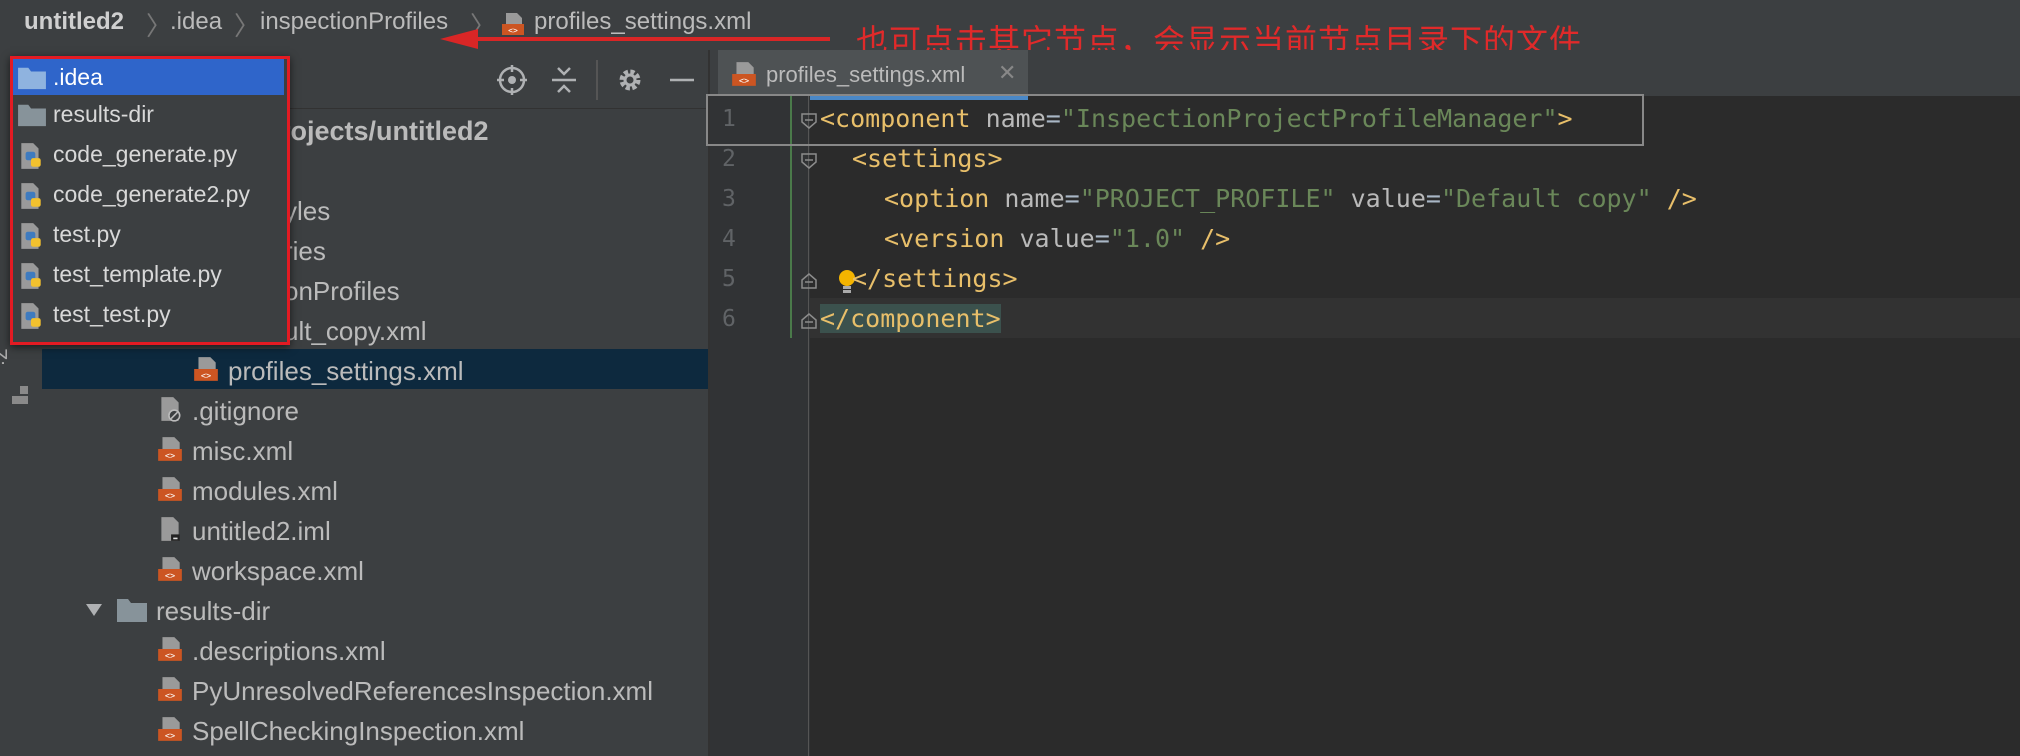 Image resolution: width=2020 pixels, height=756 pixels. What do you see at coordinates (196, 22) in the screenshot?
I see `breadcrumb-item-idea: .idea` at bounding box center [196, 22].